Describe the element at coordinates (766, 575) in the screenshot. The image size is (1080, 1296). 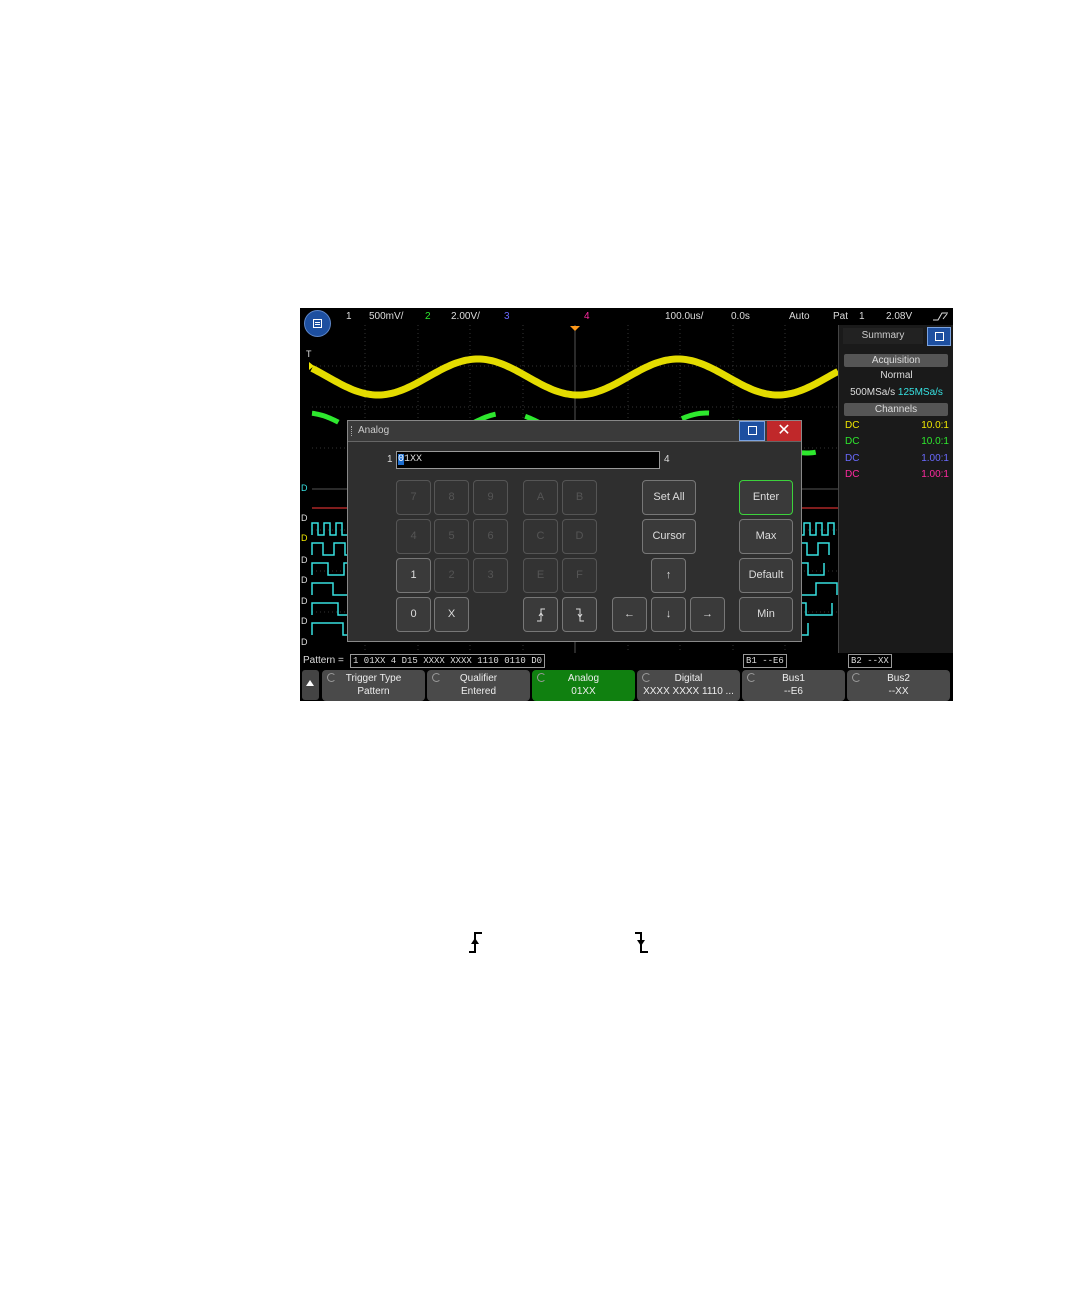
I see `default-button: Default` at that location.